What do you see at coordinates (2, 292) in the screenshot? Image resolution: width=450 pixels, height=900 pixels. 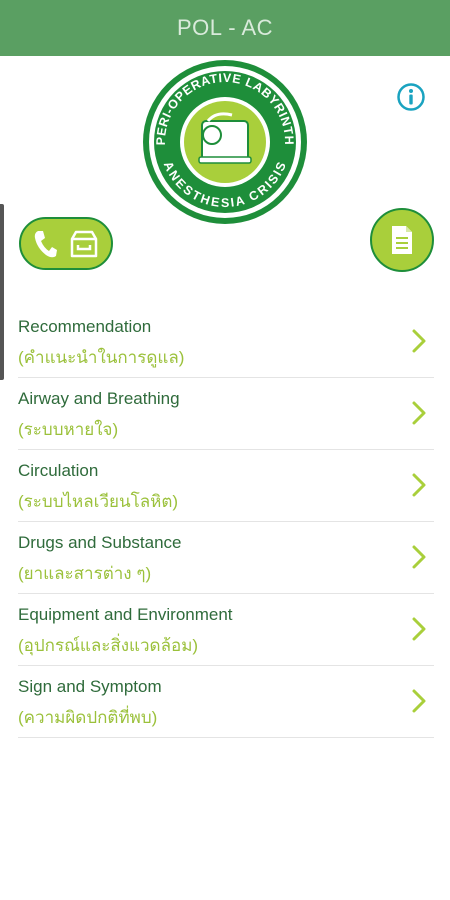 I see `edge-drawer-handle` at bounding box center [2, 292].